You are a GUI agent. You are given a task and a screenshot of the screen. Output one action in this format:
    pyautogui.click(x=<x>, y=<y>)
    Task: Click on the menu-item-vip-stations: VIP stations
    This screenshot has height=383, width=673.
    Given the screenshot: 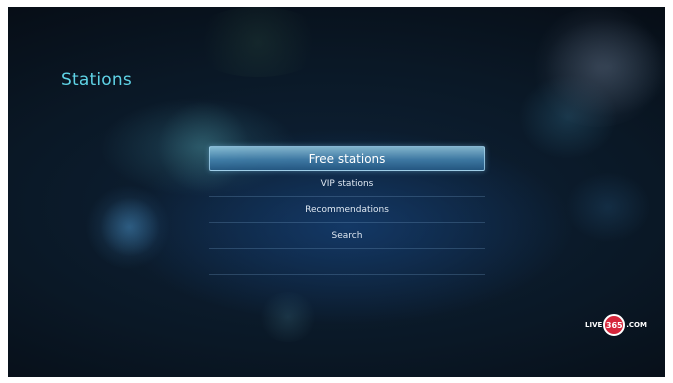 What is the action you would take?
    pyautogui.click(x=347, y=184)
    